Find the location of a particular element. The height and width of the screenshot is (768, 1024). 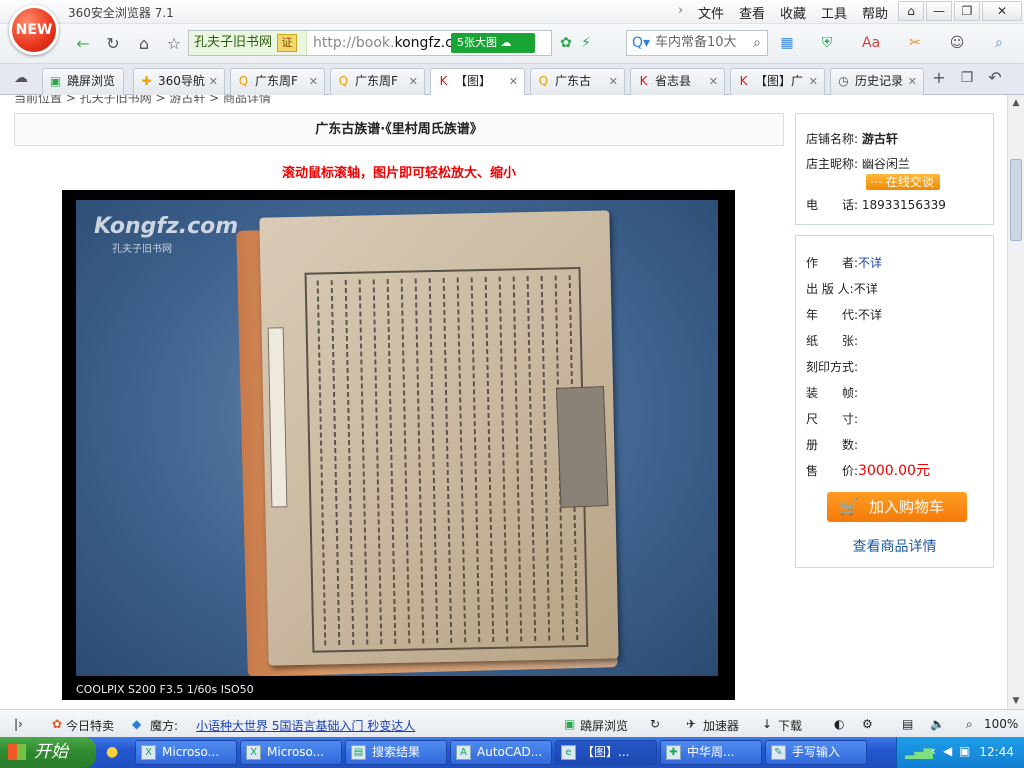

menu-tools: 工具 is located at coordinates (834, 12).